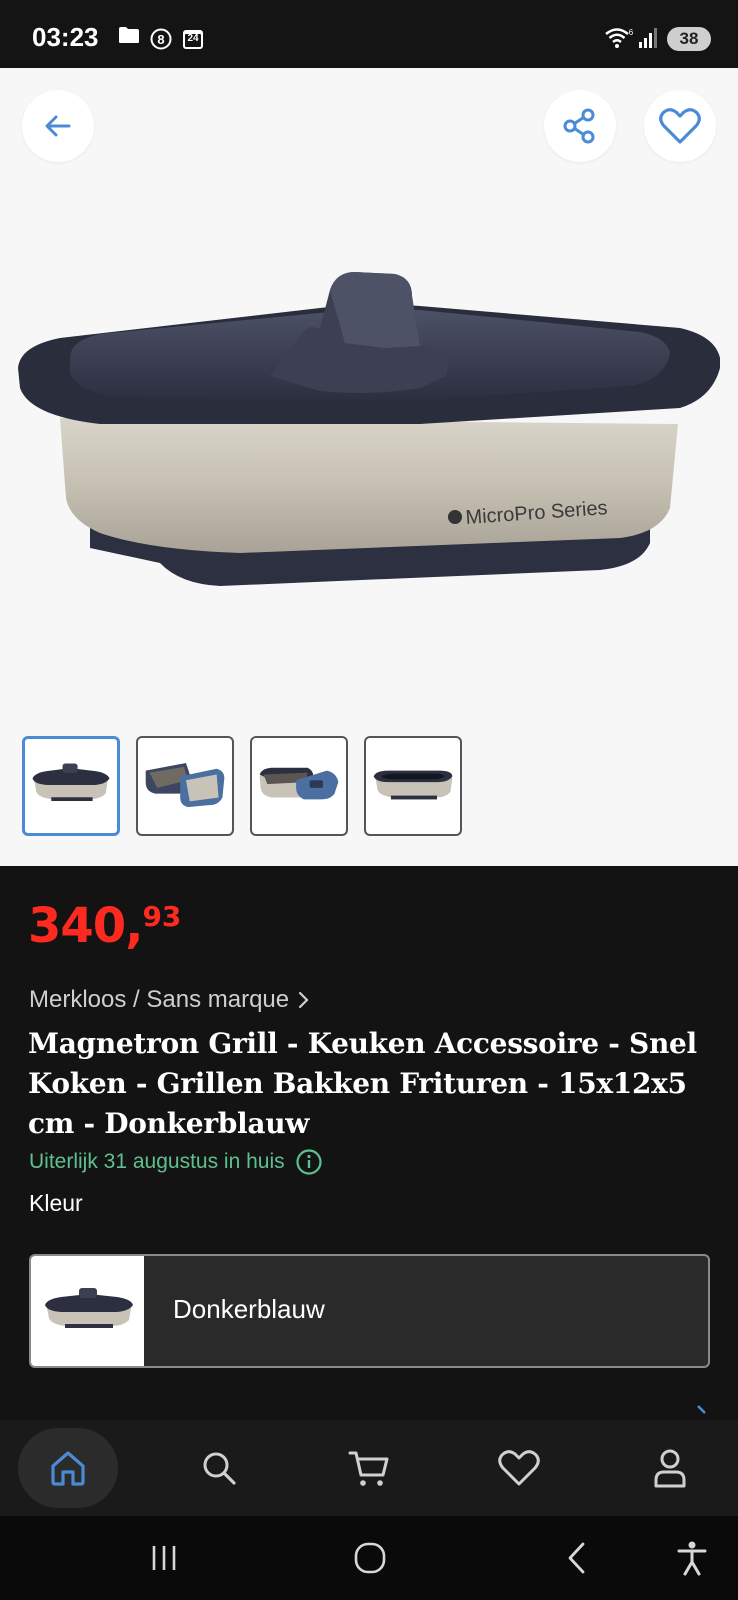 This screenshot has width=738, height=1600. I want to click on cart-icon, so click(368, 1468).